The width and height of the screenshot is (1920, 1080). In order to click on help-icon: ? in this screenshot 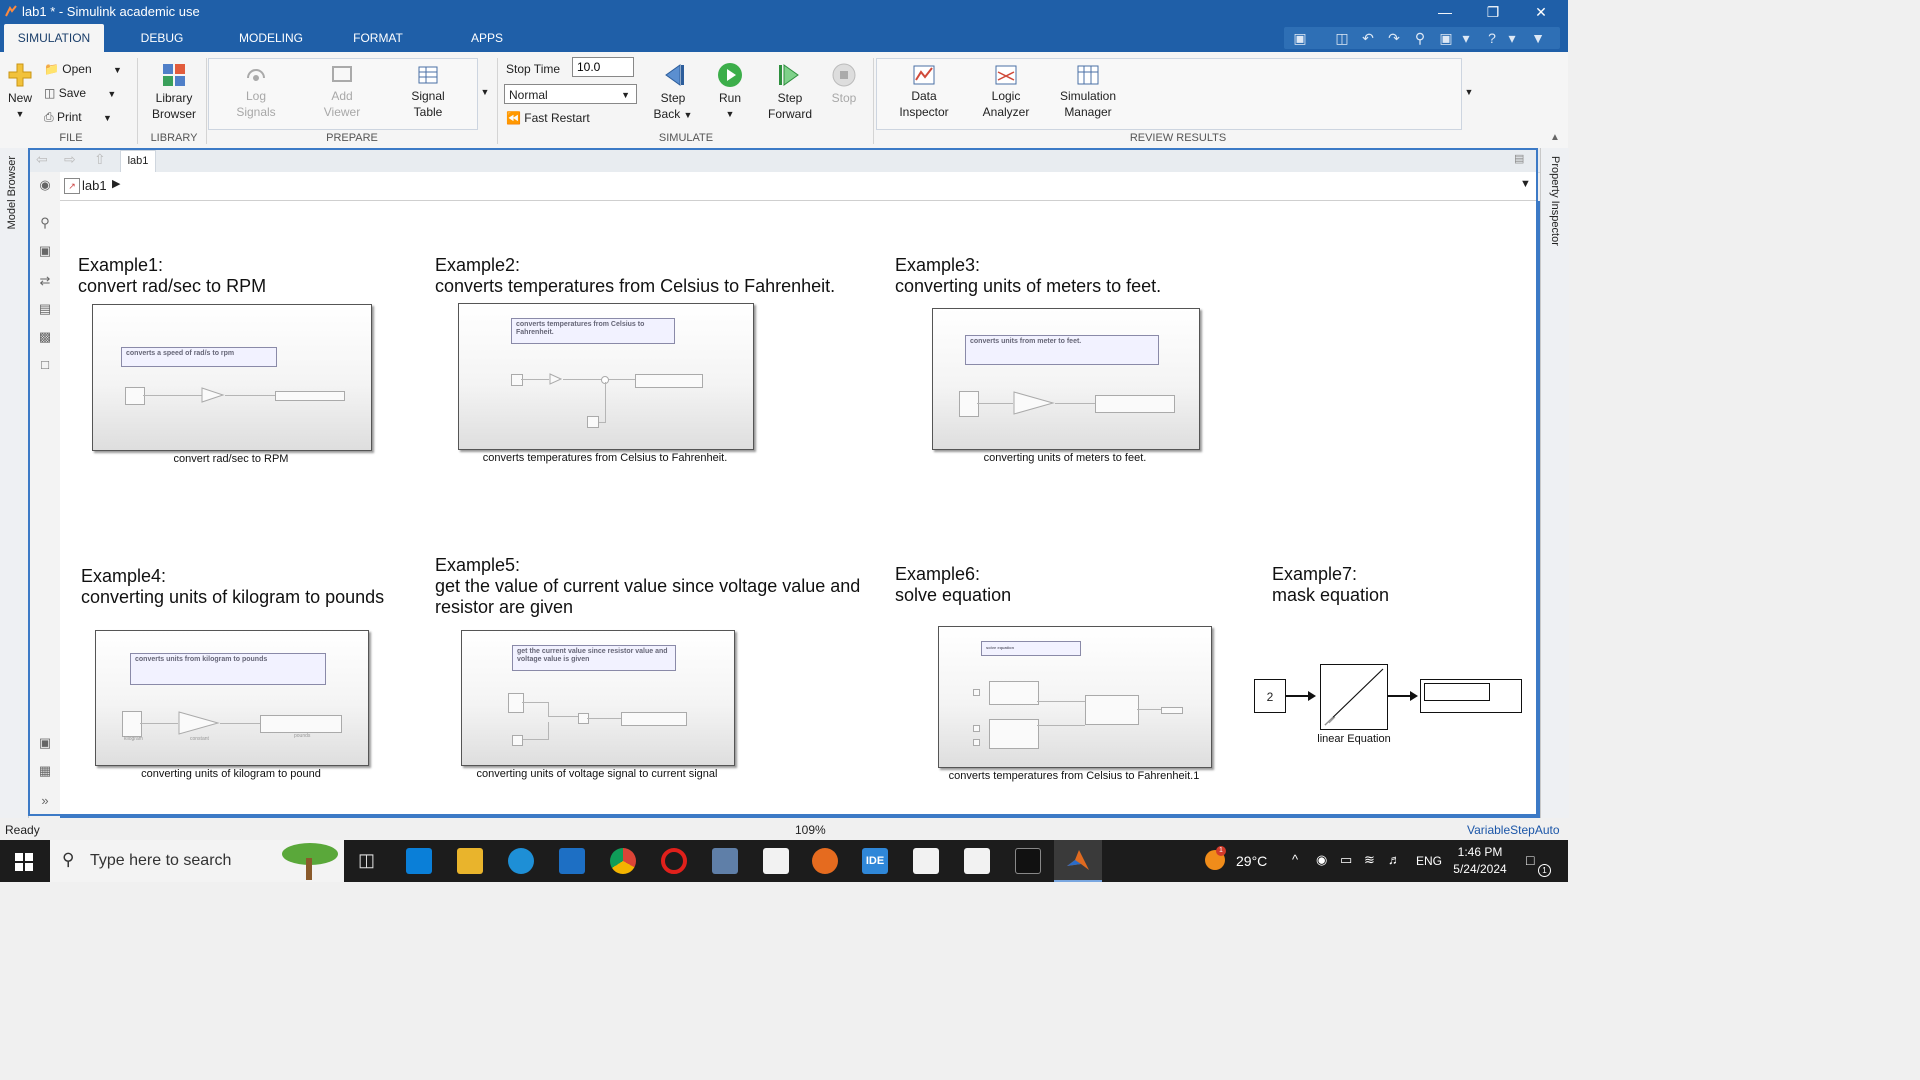, I will do `click(1492, 38)`.